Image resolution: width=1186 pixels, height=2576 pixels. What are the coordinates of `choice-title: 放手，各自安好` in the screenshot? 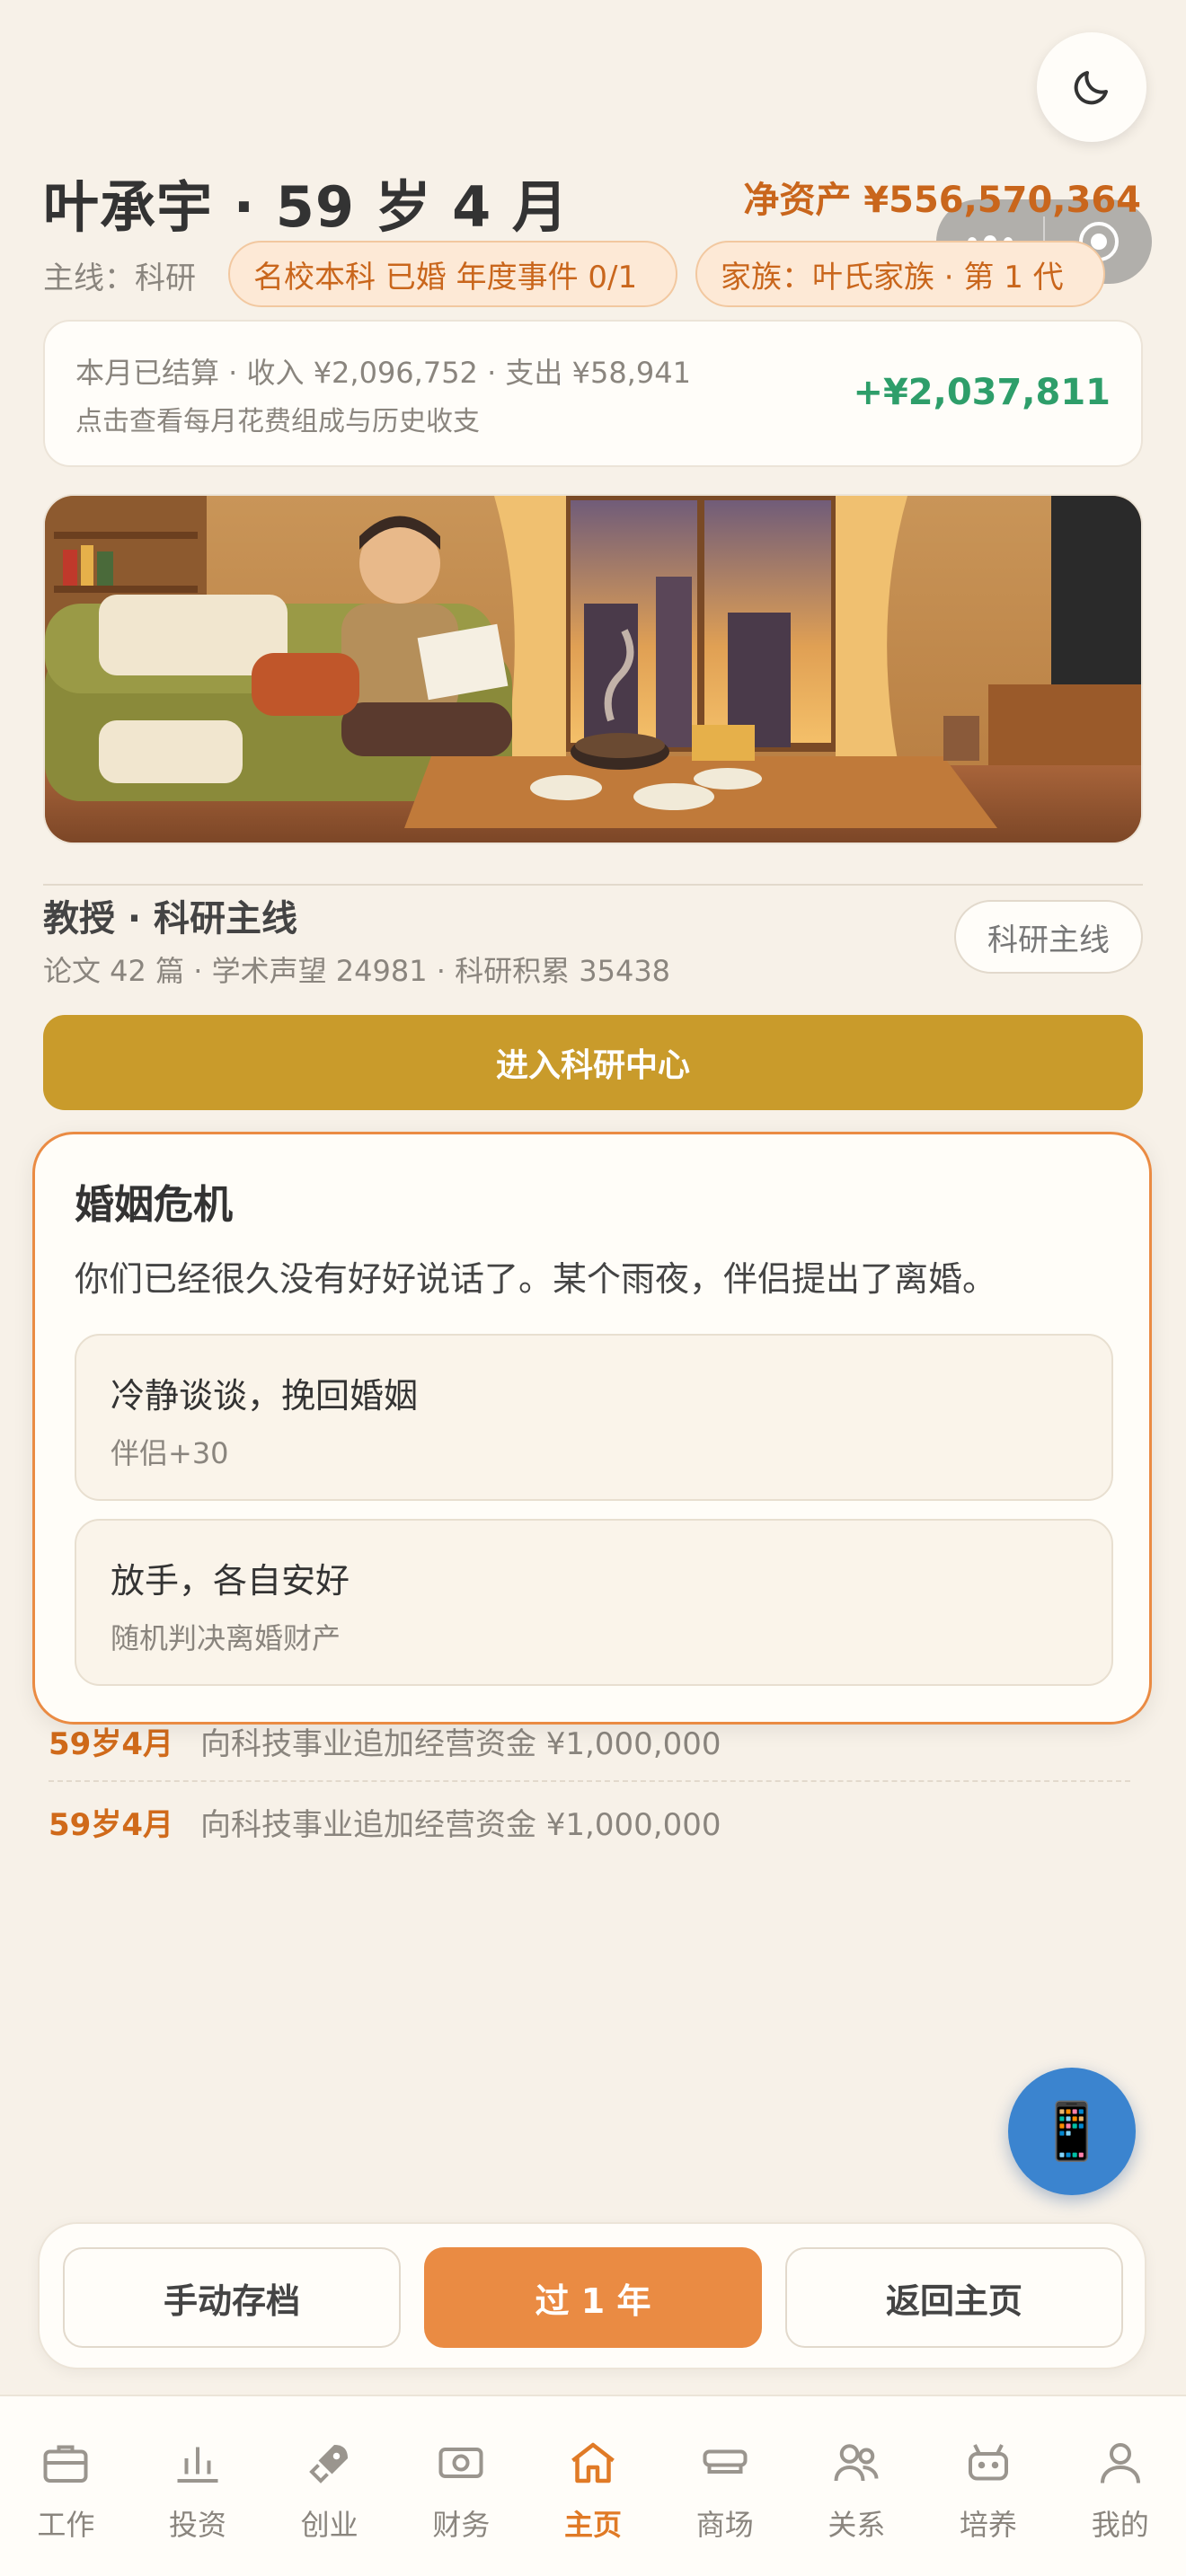 It's located at (230, 1581).